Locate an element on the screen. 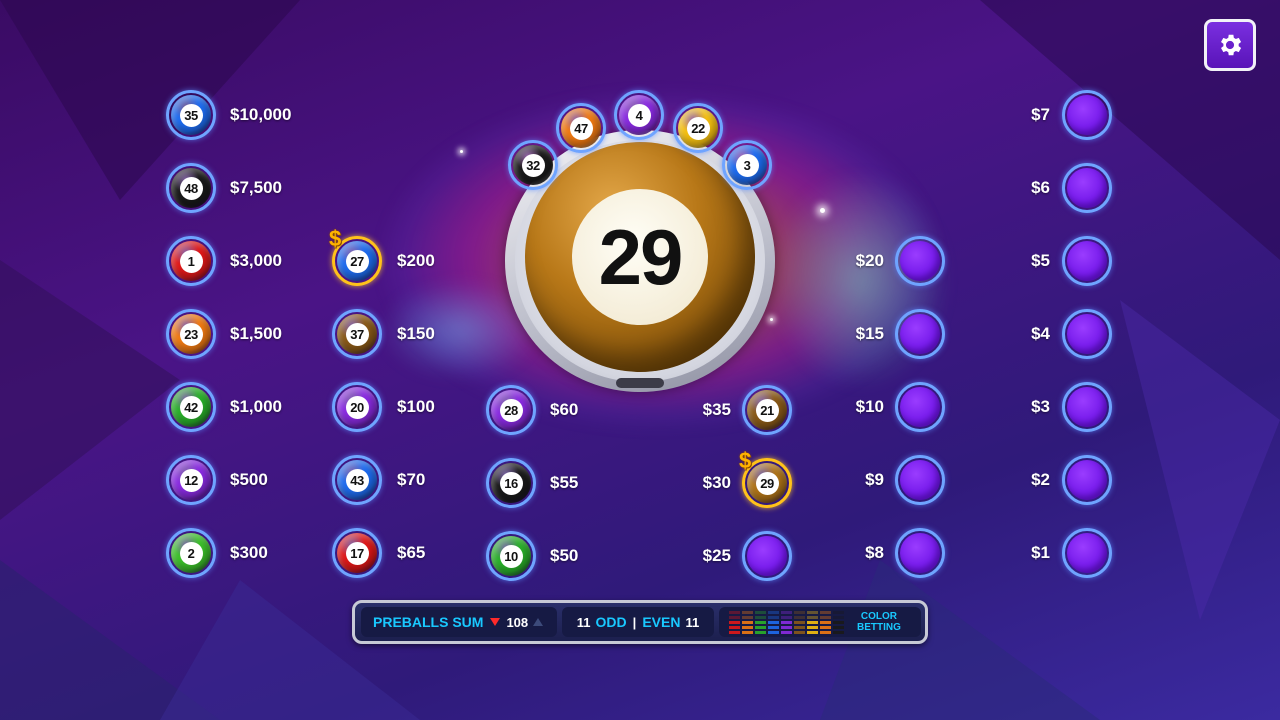 This screenshot has height=720, width=1280. color-betting-label-1: COLOR is located at coordinates (878, 616).